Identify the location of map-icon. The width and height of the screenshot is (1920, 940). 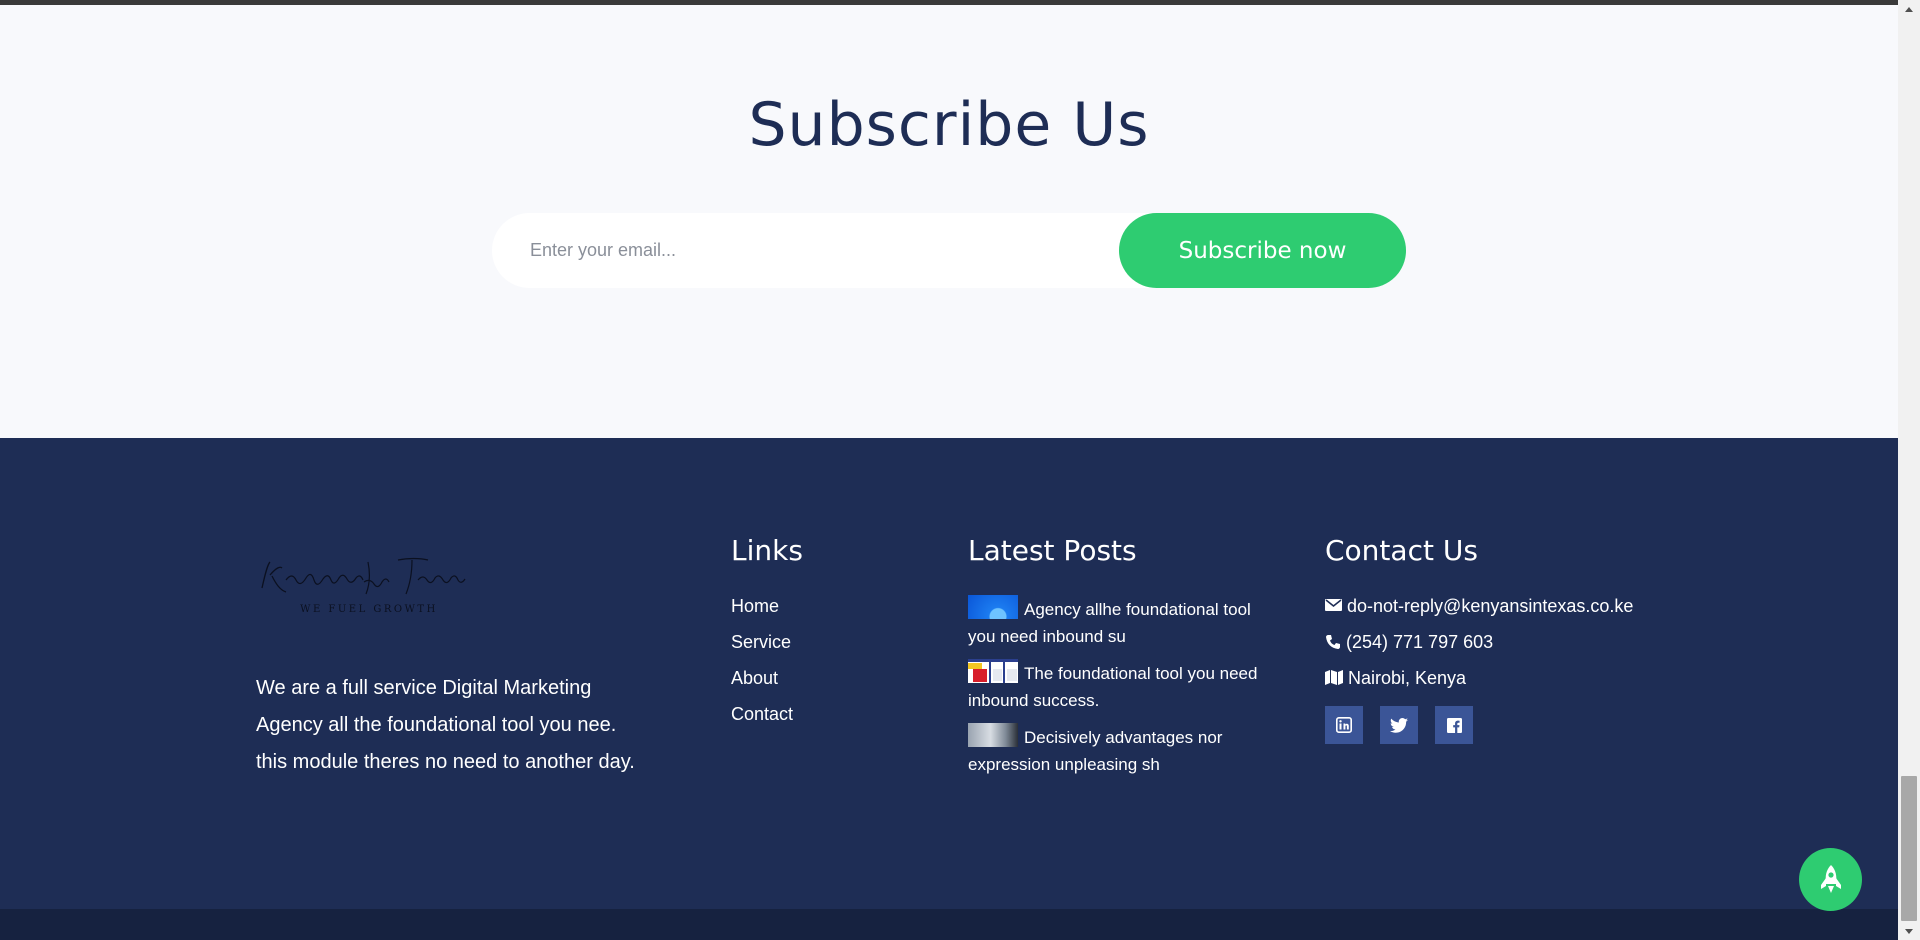
(1334, 677).